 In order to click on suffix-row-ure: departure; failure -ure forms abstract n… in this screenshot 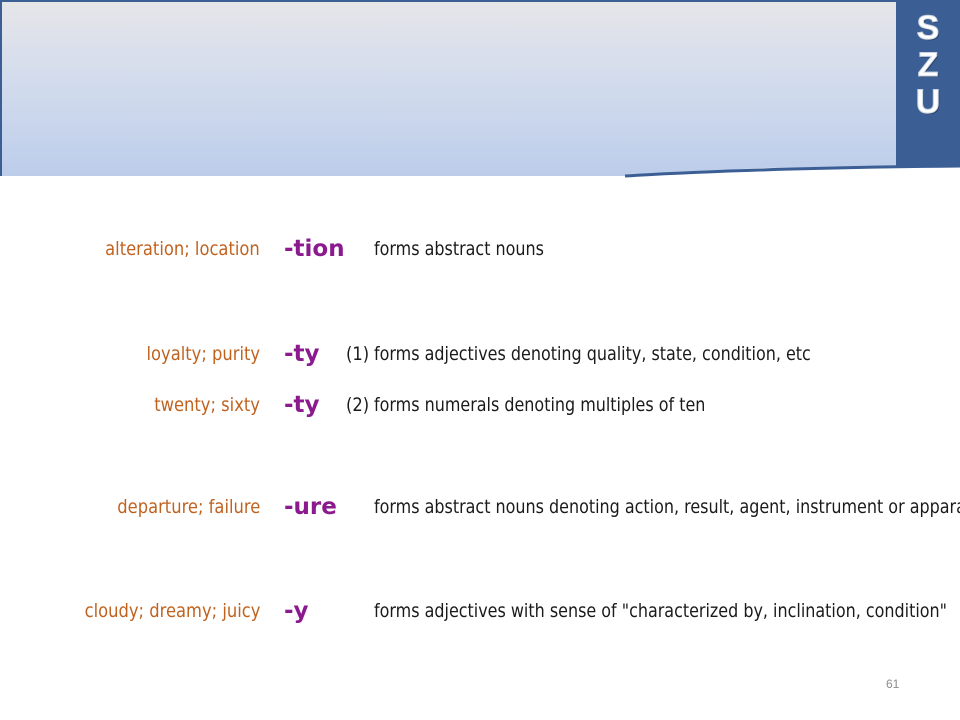, I will do `click(480, 507)`.